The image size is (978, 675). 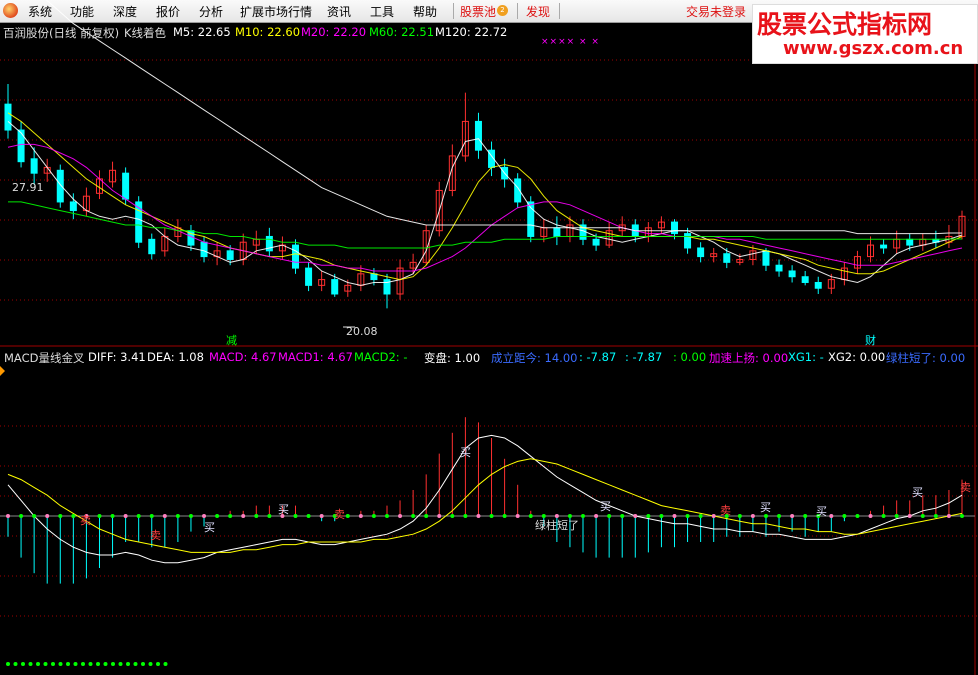 What do you see at coordinates (865, 34) in the screenshot?
I see `site-watermark: 股票公式指标网 www.gszx.com.cn` at bounding box center [865, 34].